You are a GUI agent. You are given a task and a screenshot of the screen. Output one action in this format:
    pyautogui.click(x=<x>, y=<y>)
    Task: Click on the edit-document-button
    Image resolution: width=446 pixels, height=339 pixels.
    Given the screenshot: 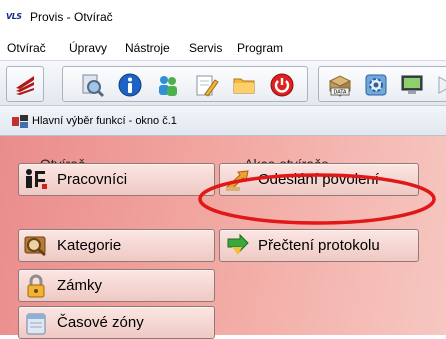 What is the action you would take?
    pyautogui.click(x=206, y=85)
    